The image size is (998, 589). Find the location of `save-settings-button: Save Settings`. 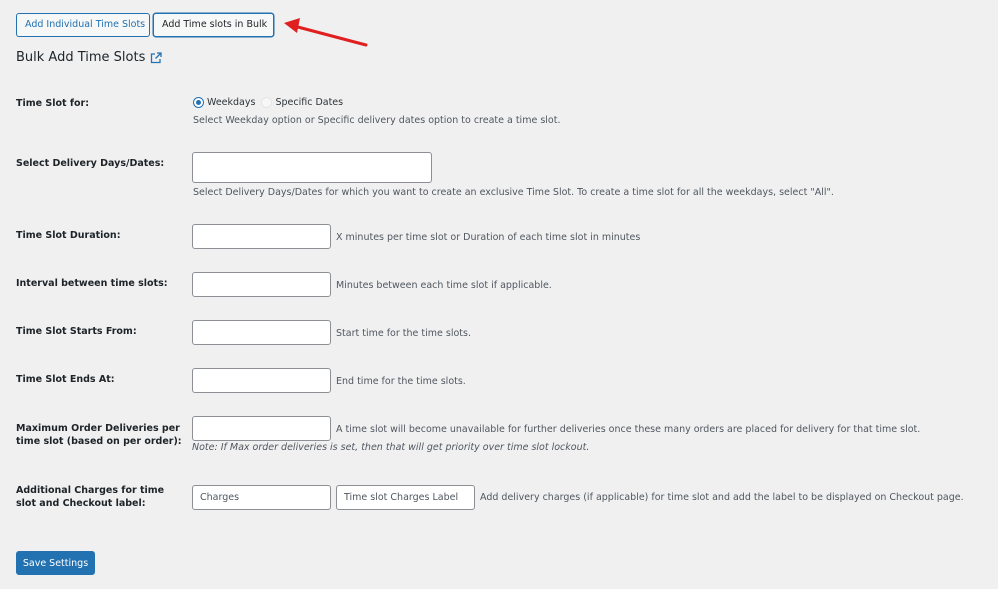

save-settings-button: Save Settings is located at coordinates (55, 563).